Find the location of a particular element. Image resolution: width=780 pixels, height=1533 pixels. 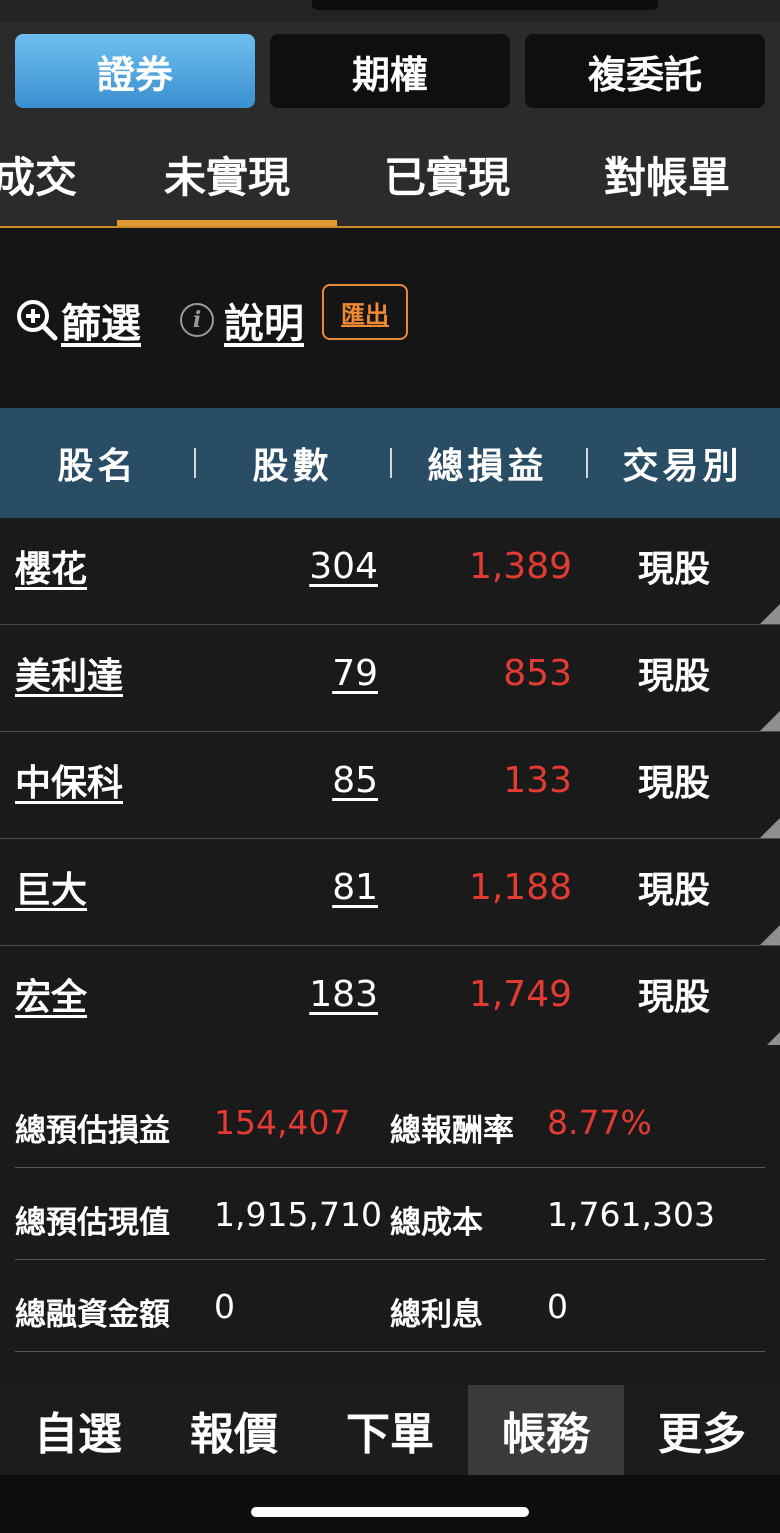

est-pl-value: 154,407 is located at coordinates (282, 1122).